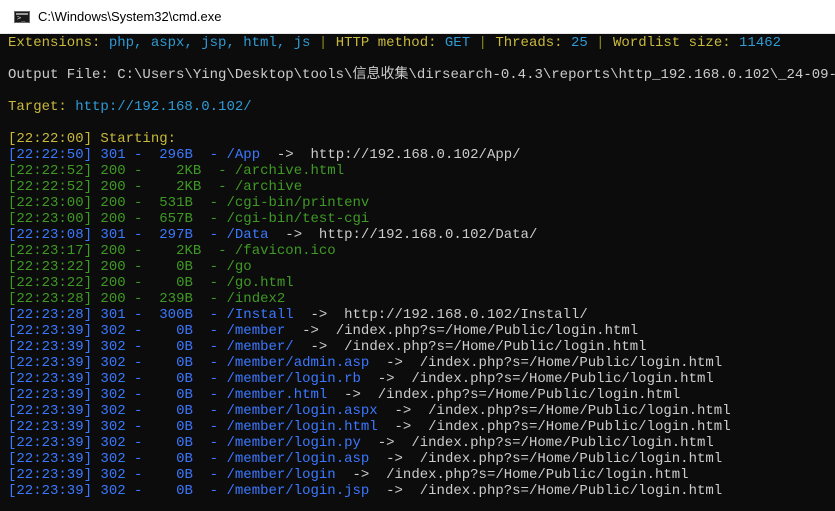 The image size is (835, 511). I want to click on result-path: /member/login.jsp, so click(298, 491).